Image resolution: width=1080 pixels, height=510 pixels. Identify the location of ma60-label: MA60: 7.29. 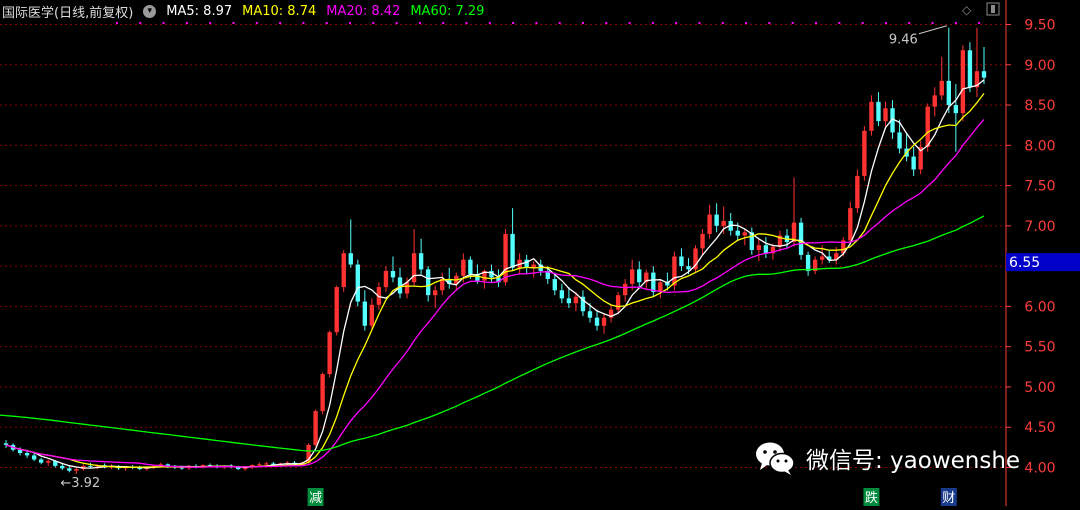
(447, 11).